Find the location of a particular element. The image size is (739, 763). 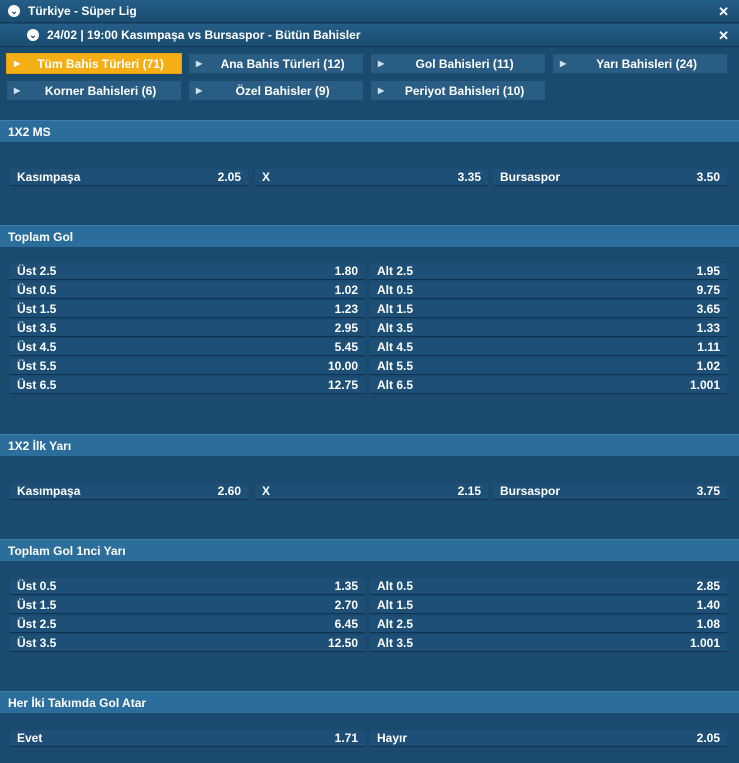

odd-button-ust: Üst 0.5 1.35 is located at coordinates (187, 586).